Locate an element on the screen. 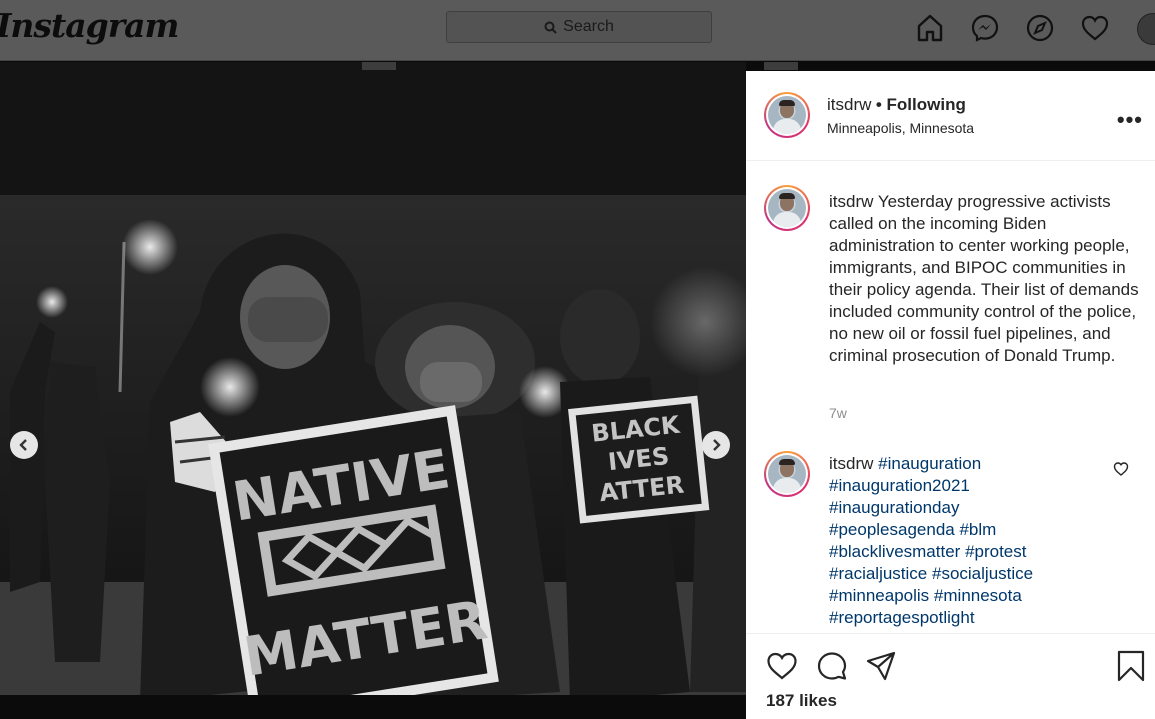 The width and height of the screenshot is (1155, 719). search-input: Search is located at coordinates (579, 27).